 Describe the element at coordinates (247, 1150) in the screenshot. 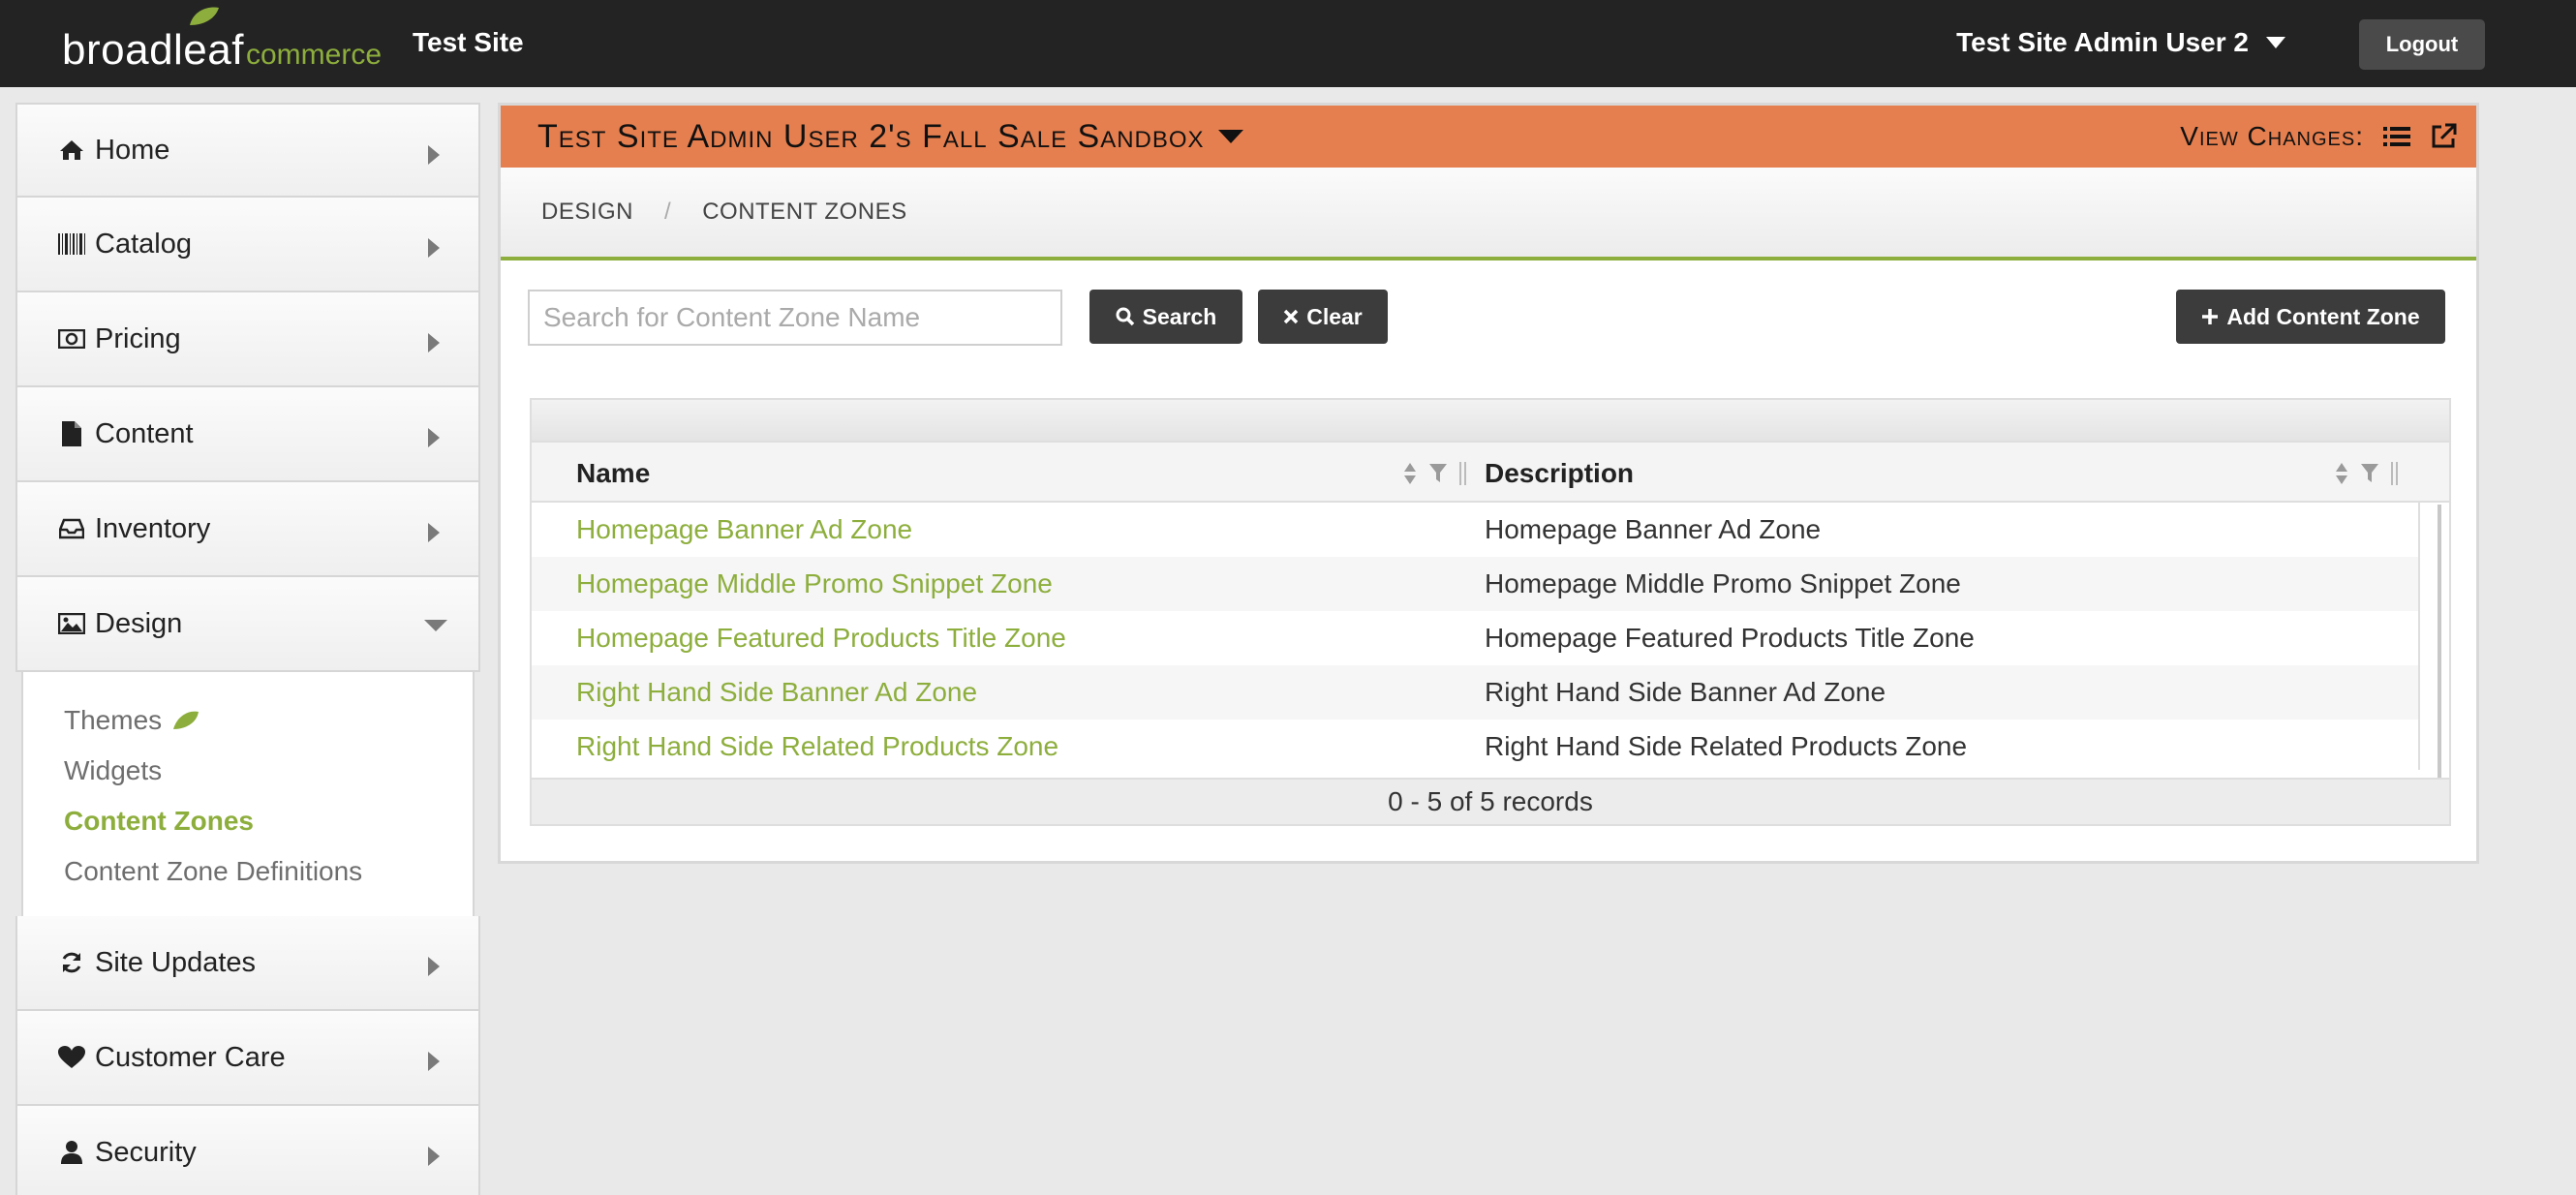

I see `sidebar-item-security: Security` at that location.